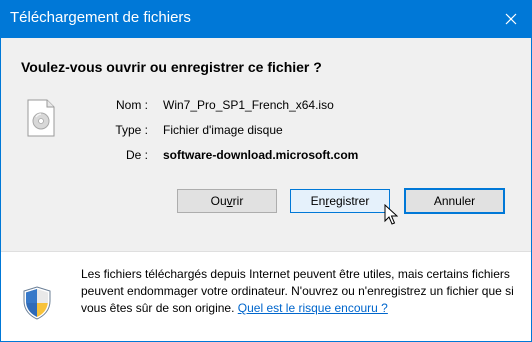  I want to click on file-source-value: software-download.microsoft.com, so click(261, 155).